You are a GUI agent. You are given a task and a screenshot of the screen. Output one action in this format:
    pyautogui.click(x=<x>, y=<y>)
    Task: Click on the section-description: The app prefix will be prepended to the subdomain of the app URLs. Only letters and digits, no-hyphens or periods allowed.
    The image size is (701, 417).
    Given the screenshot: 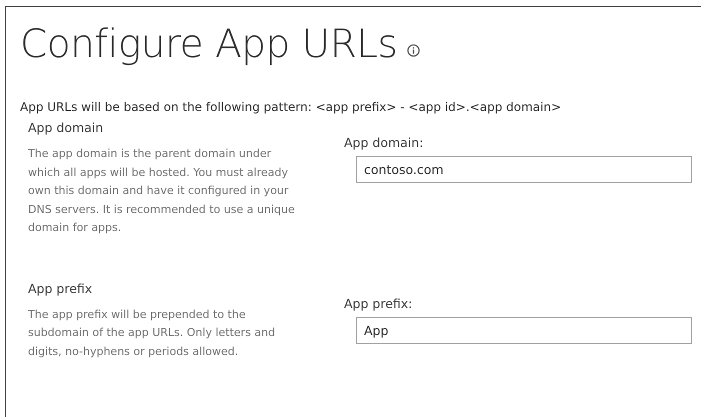 What is the action you would take?
    pyautogui.click(x=152, y=333)
    